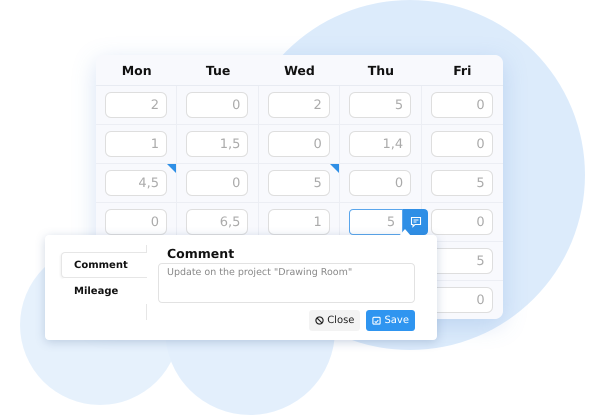 The width and height of the screenshot is (600, 418). I want to click on day-header: Thu, so click(381, 70).